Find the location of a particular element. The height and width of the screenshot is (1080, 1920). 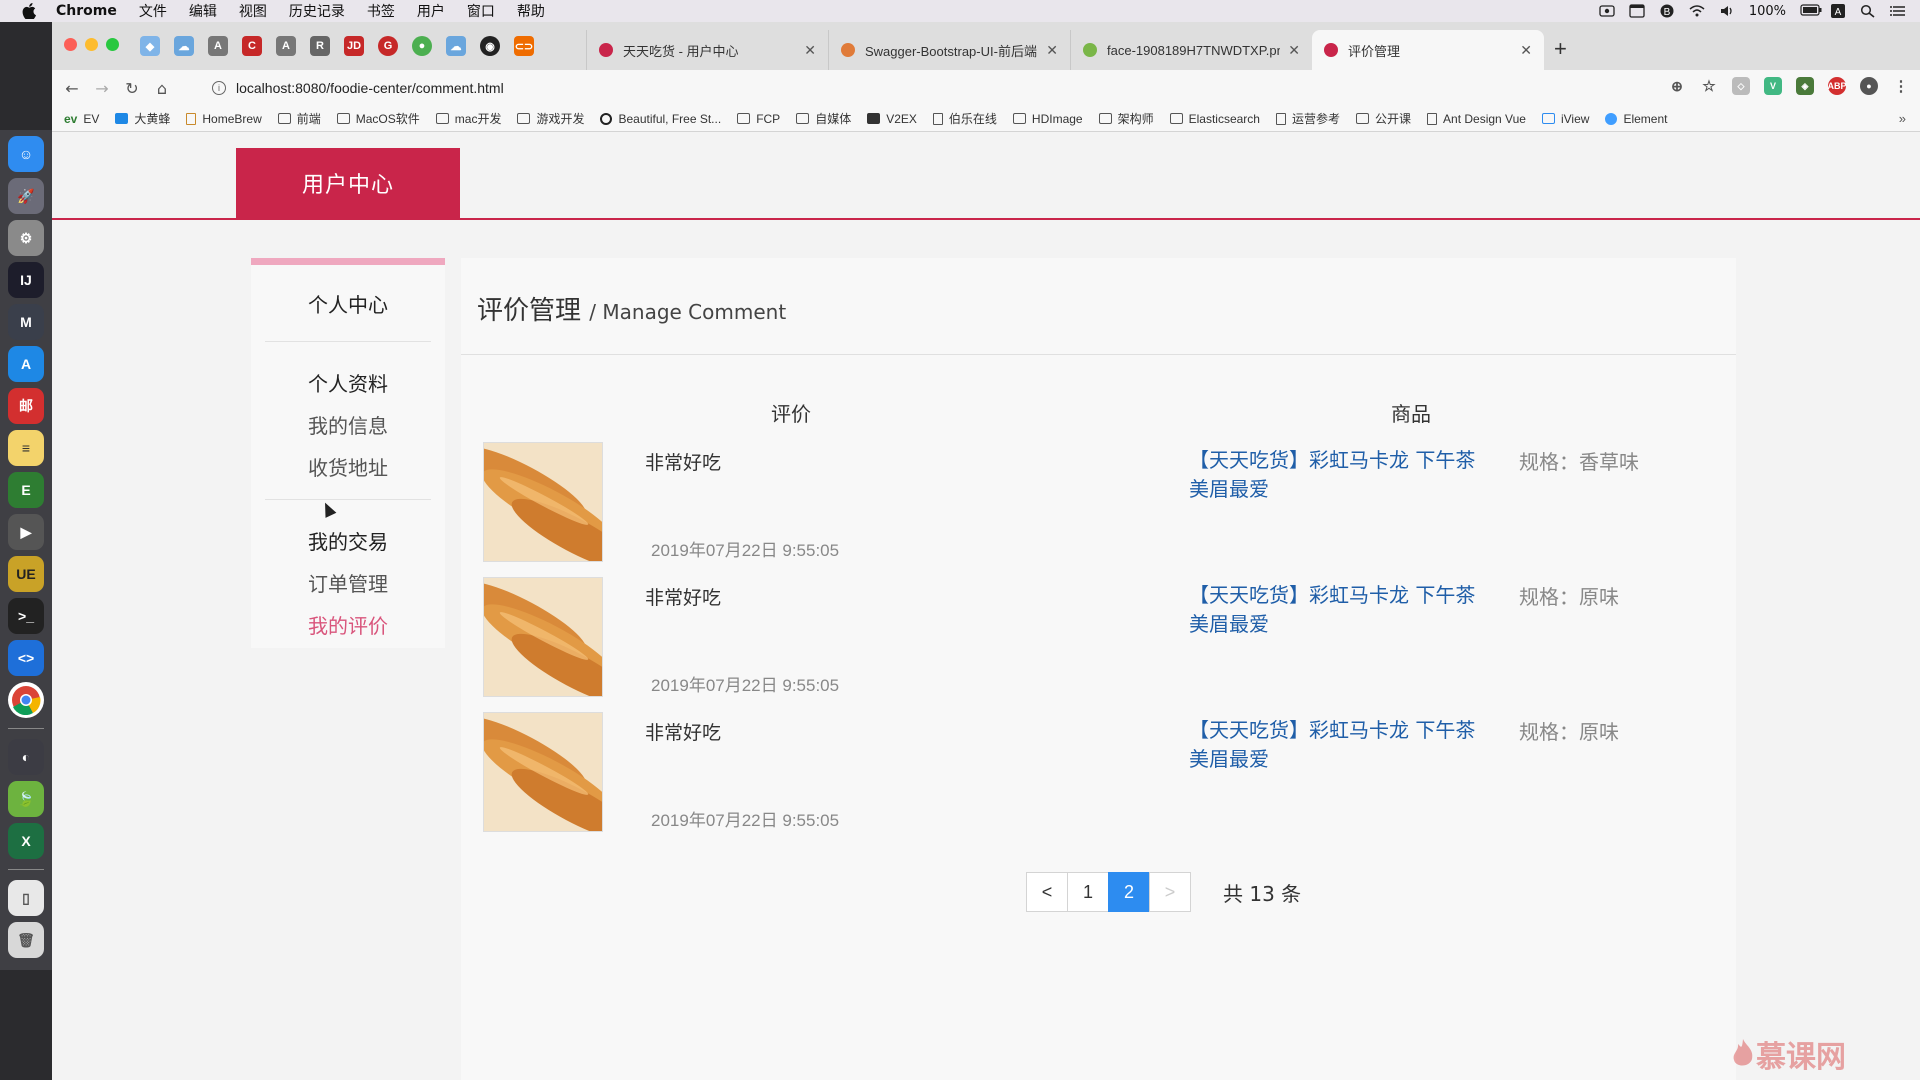

evernote-icon: E is located at coordinates (26, 490).